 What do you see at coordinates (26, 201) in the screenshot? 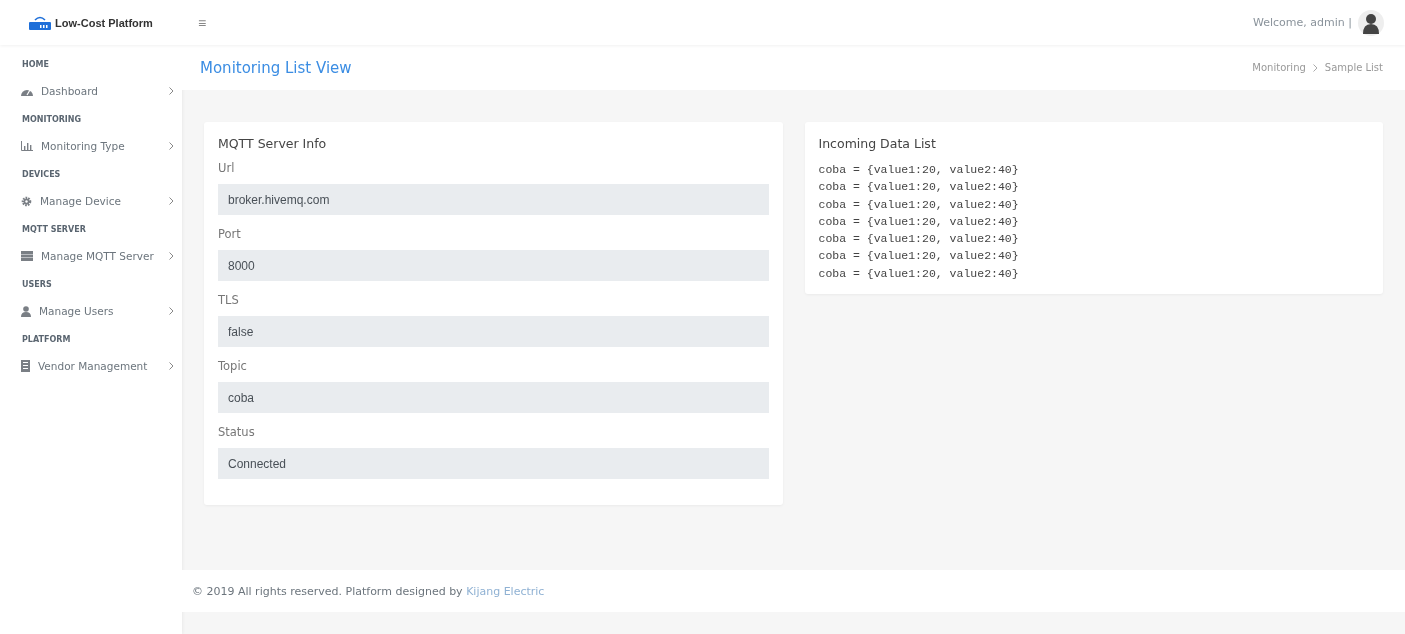
I see `gear-icon` at bounding box center [26, 201].